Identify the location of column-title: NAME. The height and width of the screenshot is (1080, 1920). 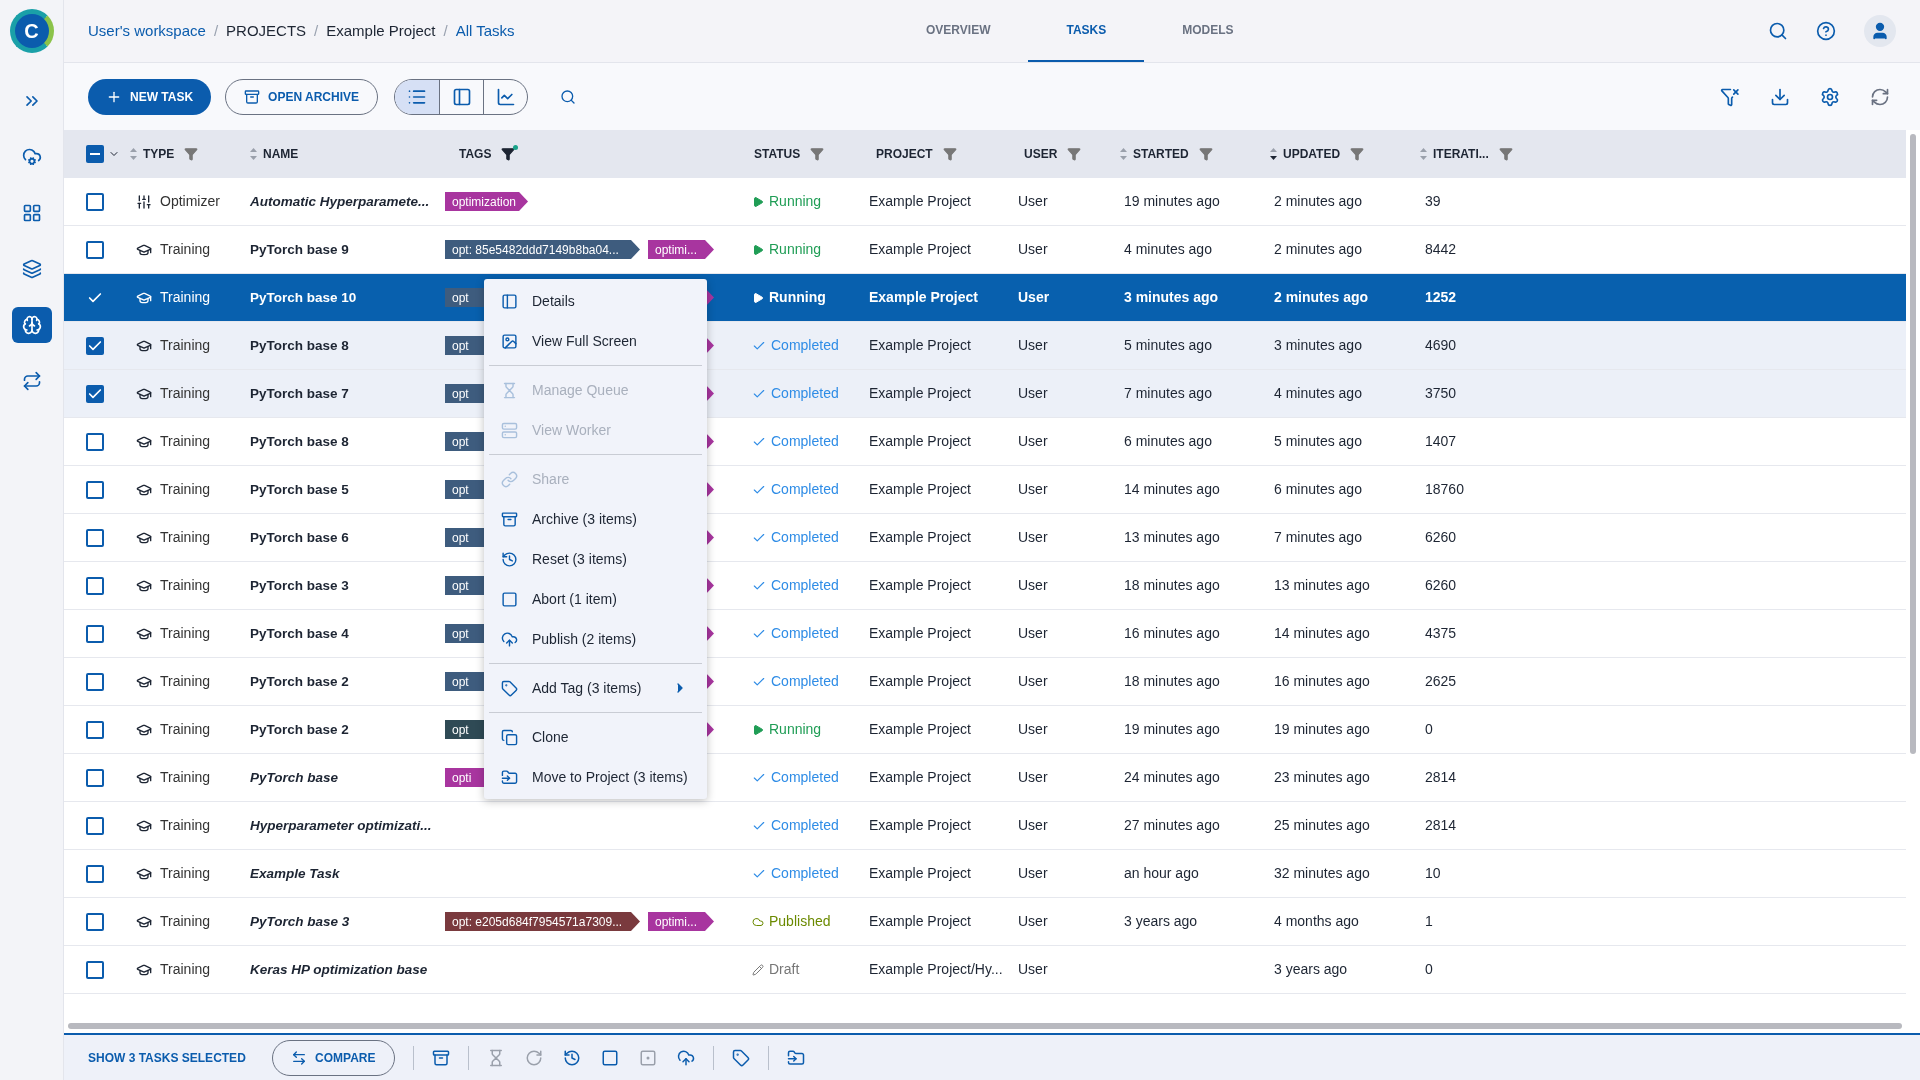
(281, 154).